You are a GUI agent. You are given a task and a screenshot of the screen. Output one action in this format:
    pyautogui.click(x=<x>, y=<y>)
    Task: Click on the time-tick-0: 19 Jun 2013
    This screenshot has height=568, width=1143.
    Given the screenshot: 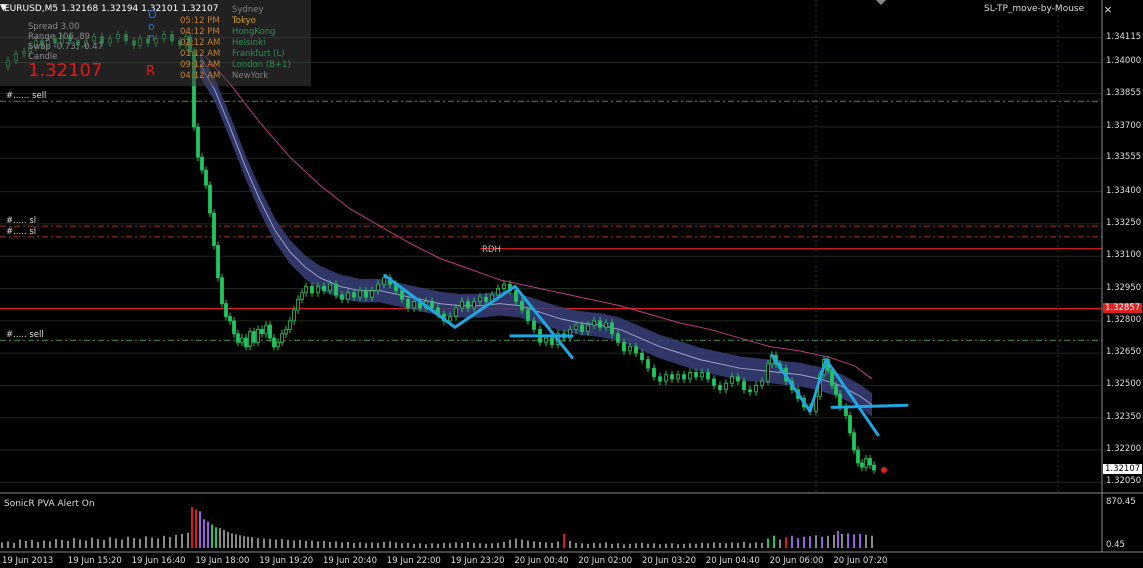 What is the action you would take?
    pyautogui.click(x=28, y=561)
    